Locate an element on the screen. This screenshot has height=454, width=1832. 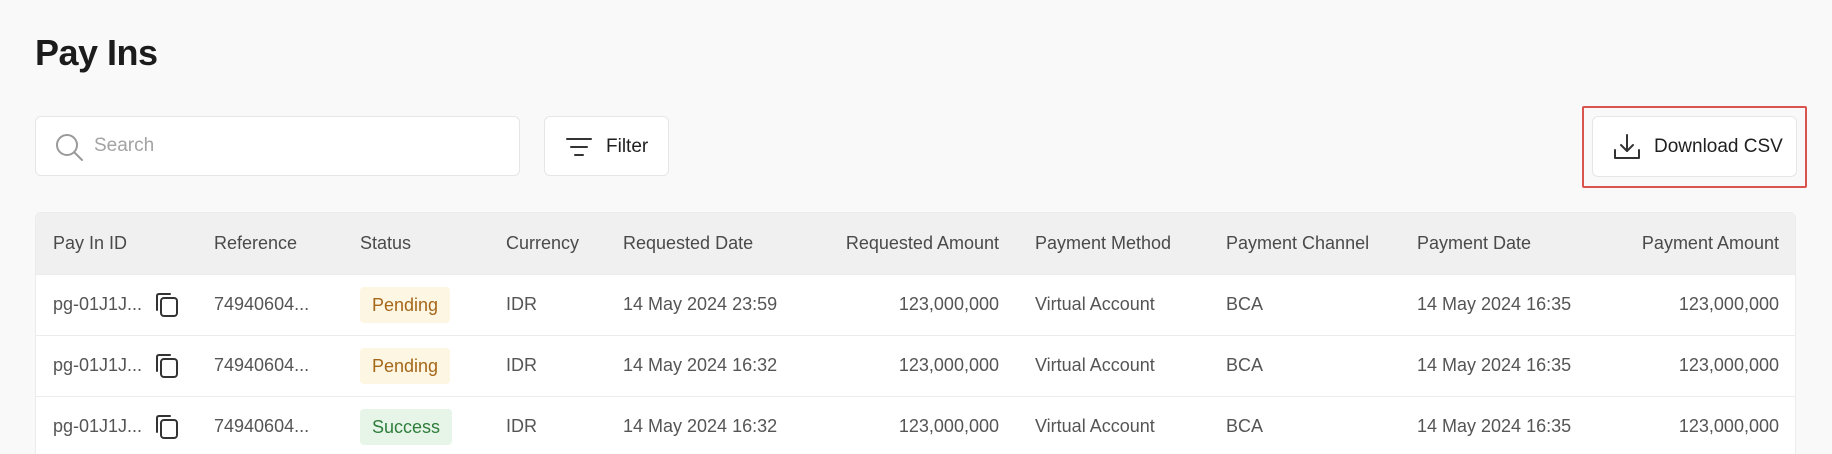
download-csv-button: Download CSV is located at coordinates (1694, 146).